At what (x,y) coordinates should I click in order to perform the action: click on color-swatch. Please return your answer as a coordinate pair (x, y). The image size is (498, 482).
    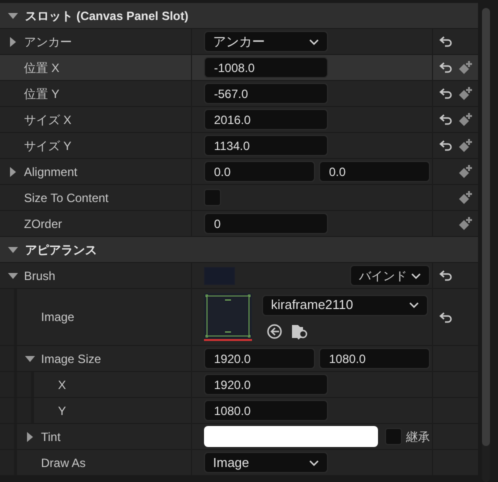
    Looking at the image, I should click on (291, 436).